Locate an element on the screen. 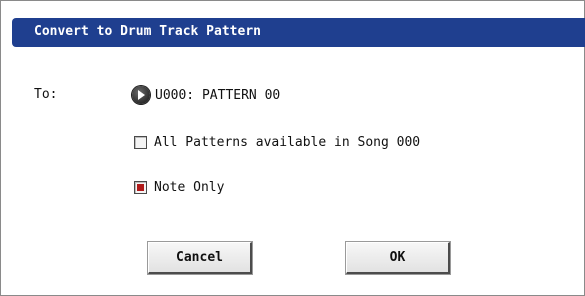  all-patterns-checkbox-row: All Patterns available in Song 000 is located at coordinates (277, 142).